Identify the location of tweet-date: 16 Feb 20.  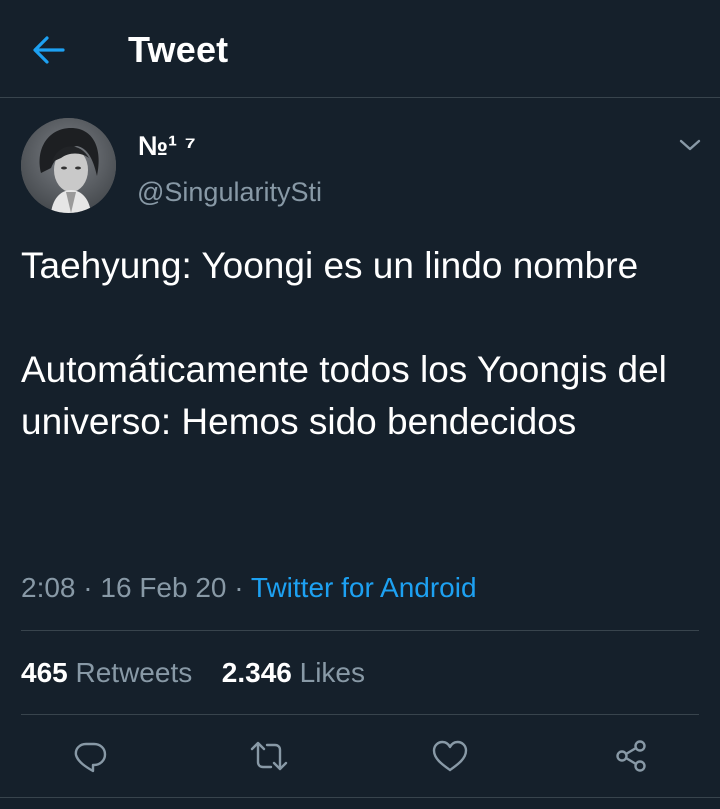
(163, 587).